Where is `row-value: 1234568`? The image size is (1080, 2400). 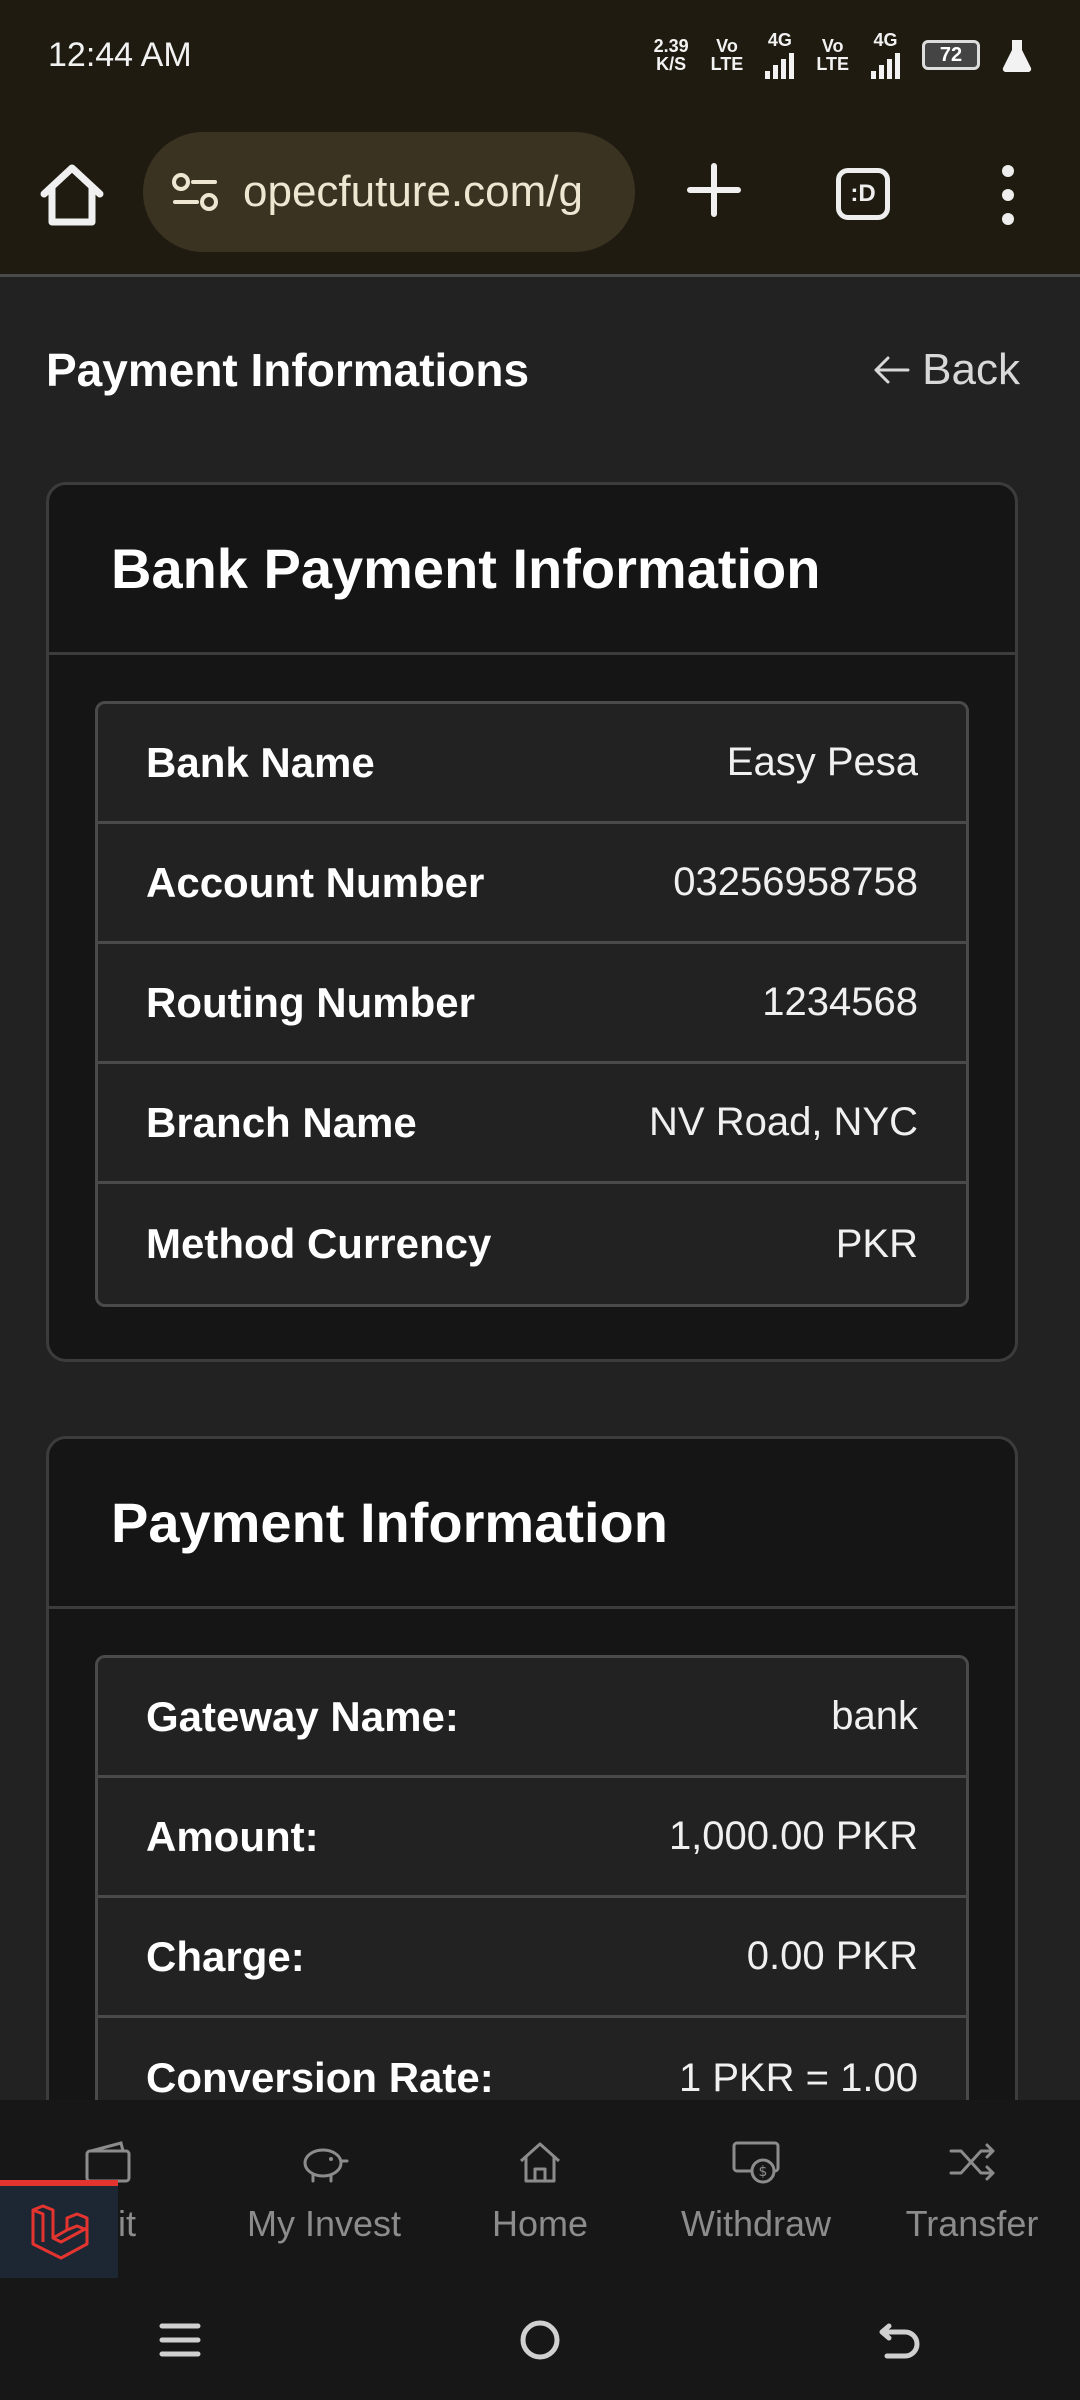
row-value: 1234568 is located at coordinates (840, 1002).